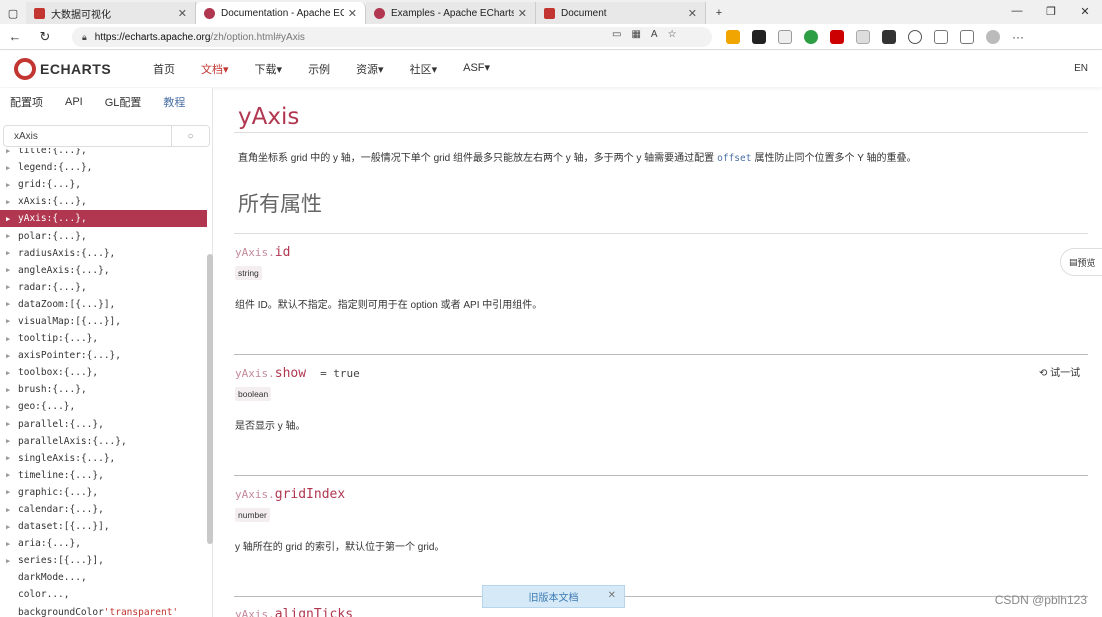 This screenshot has width=1102, height=617. I want to click on tree-item-parallelaxis: ▶ parallelAxis: {...} ,, so click(103, 441).